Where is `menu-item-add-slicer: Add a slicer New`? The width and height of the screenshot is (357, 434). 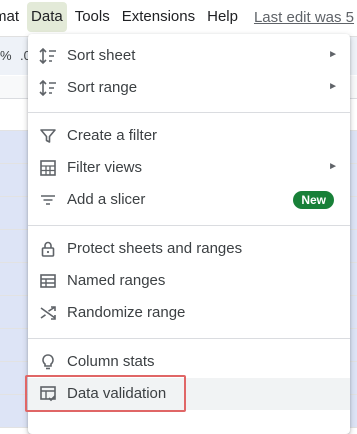 menu-item-add-slicer: Add a slicer New is located at coordinates (189, 200).